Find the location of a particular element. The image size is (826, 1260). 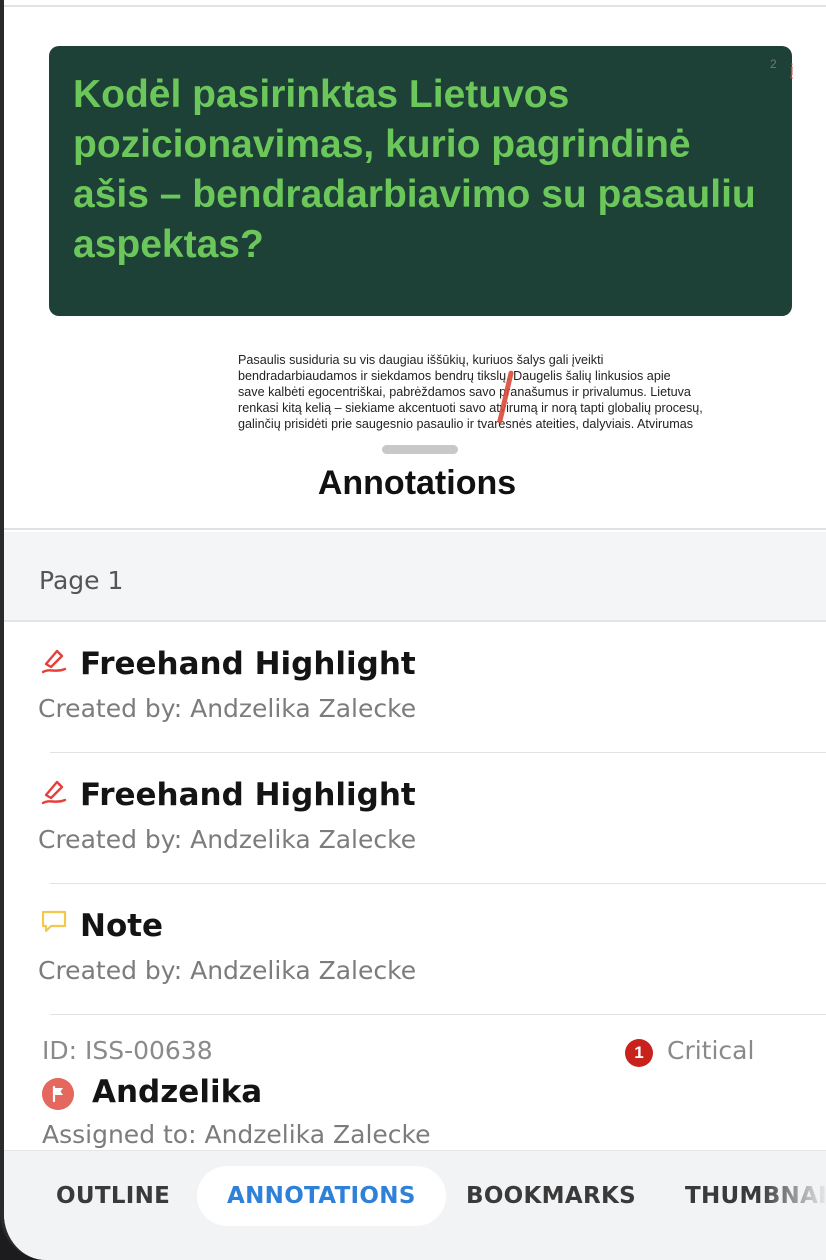

sheet-title: Annotations is located at coordinates (417, 483).